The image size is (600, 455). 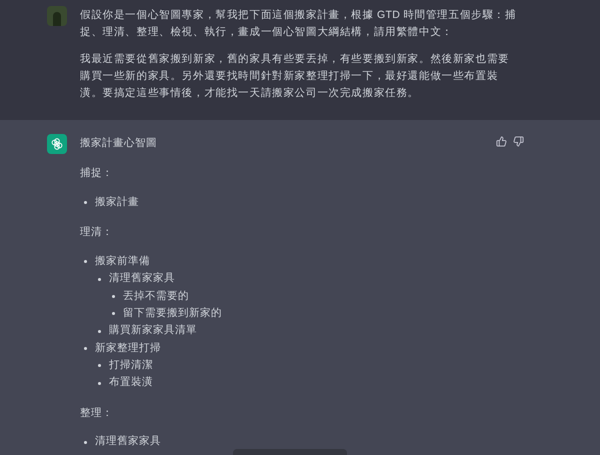 What do you see at coordinates (172, 313) in the screenshot?
I see `list-item-text: 留下需要搬到新家的` at bounding box center [172, 313].